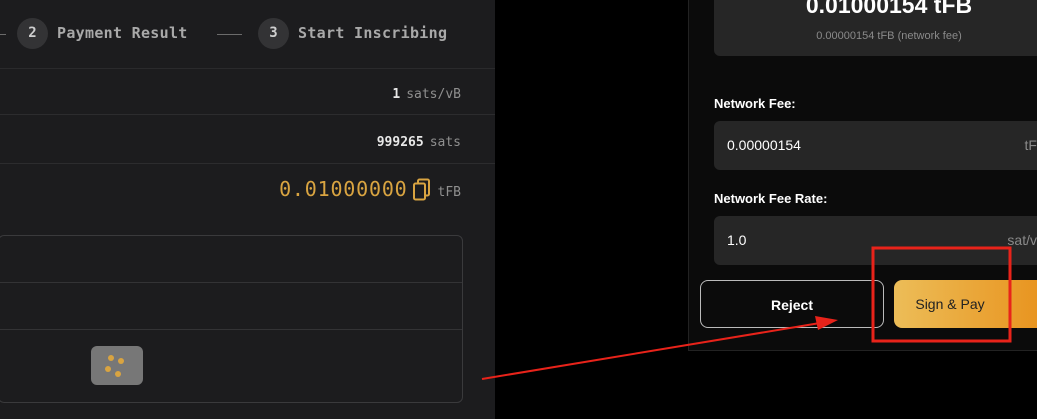 This screenshot has width=1037, height=419. What do you see at coordinates (247, 139) in the screenshot?
I see `sats-row: 999265 sats` at bounding box center [247, 139].